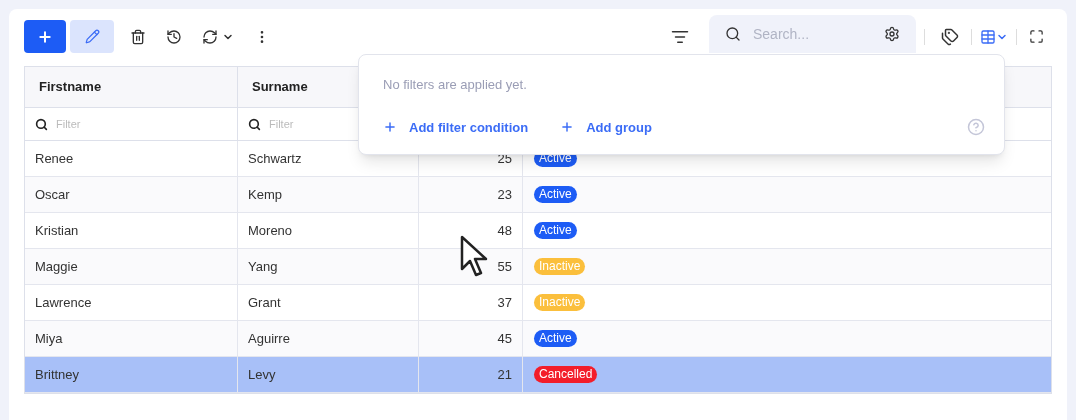 The image size is (1076, 420). Describe the element at coordinates (504, 374) in the screenshot. I see `table-cell-text: 21` at that location.